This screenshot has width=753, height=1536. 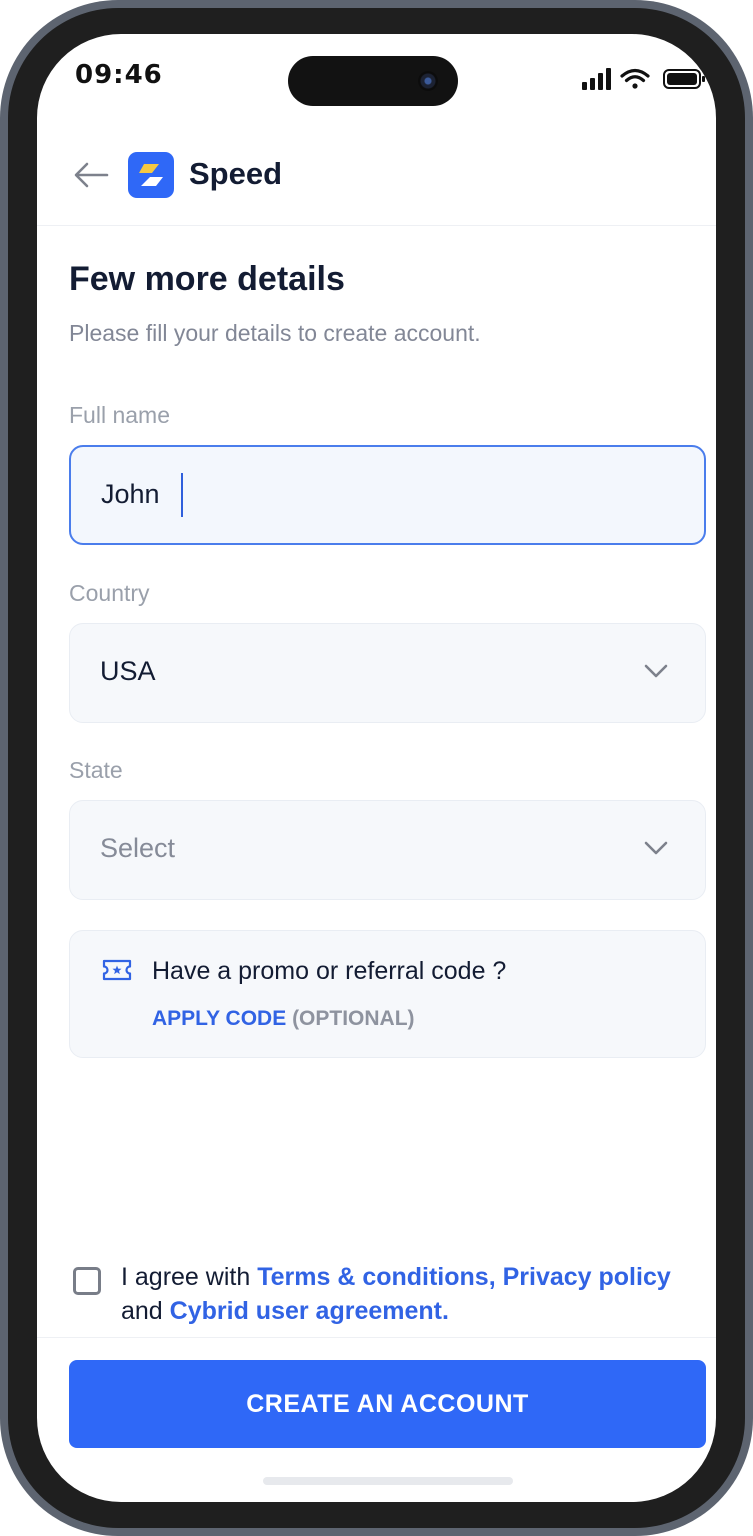 What do you see at coordinates (684, 79) in the screenshot?
I see `battery-icon` at bounding box center [684, 79].